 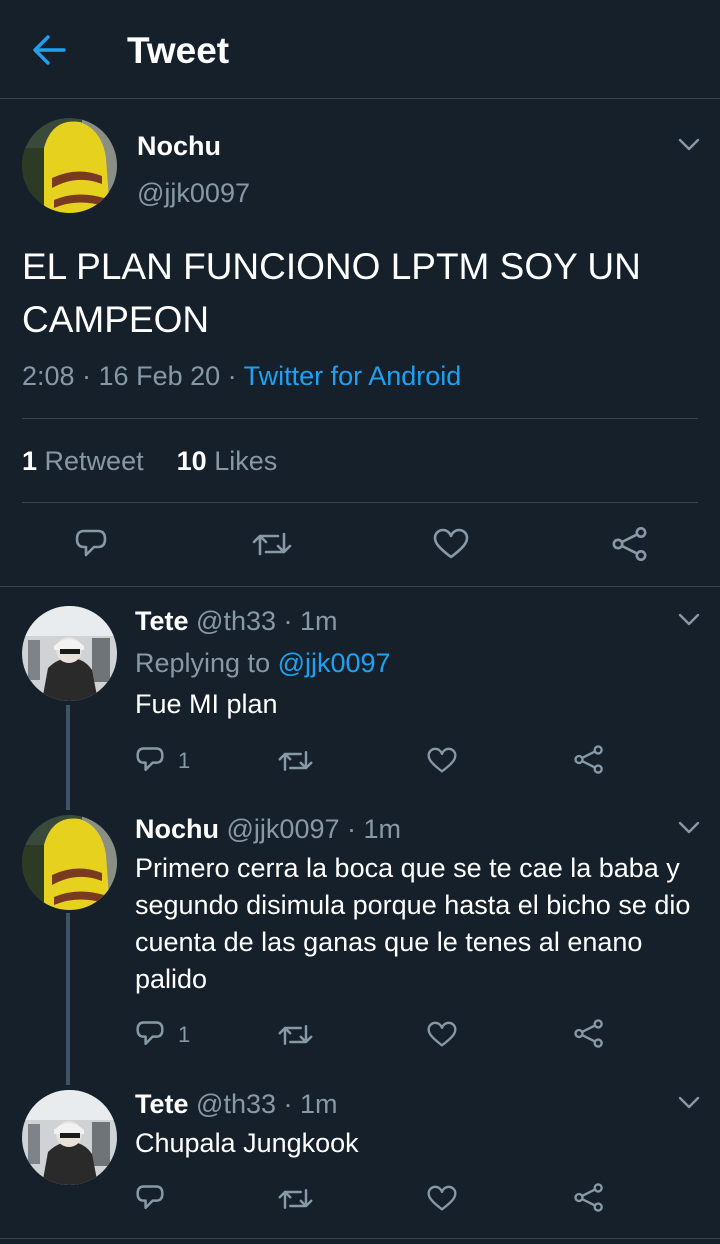 What do you see at coordinates (49, 50) in the screenshot?
I see `back-arrow-icon` at bounding box center [49, 50].